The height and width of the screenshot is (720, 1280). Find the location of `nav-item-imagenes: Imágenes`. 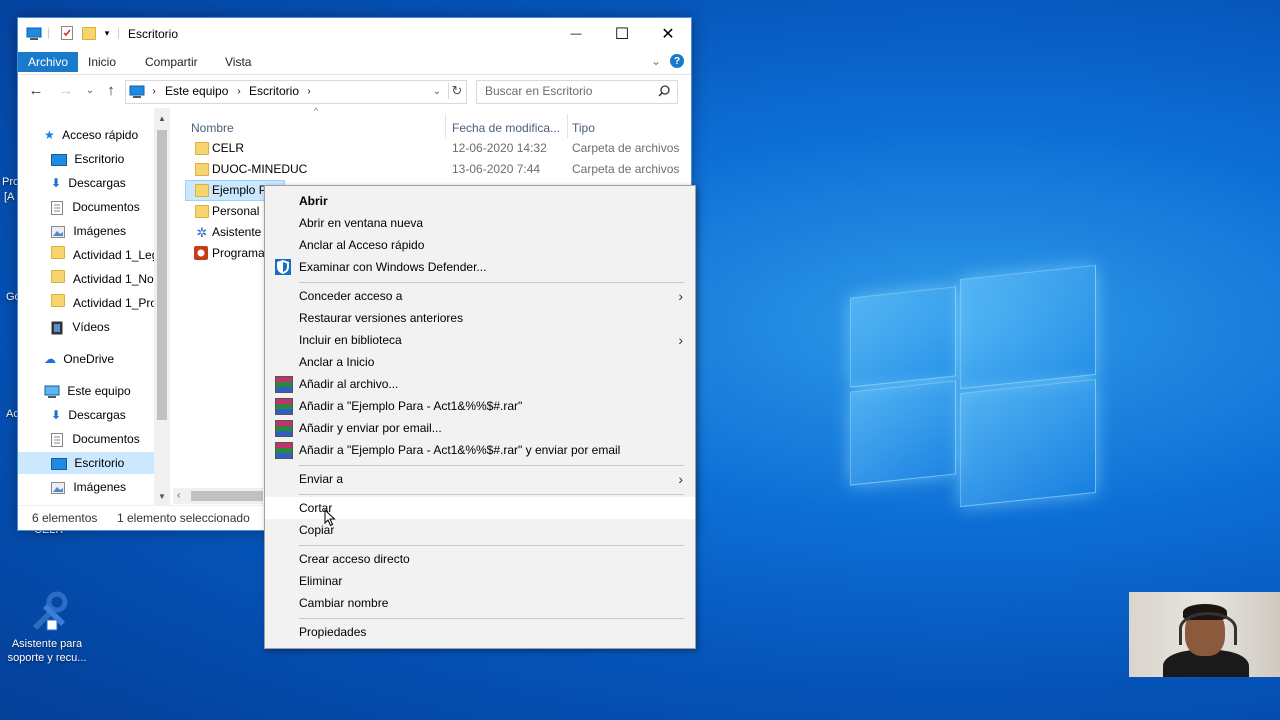

nav-item-imagenes: Imágenes is located at coordinates (88, 231).